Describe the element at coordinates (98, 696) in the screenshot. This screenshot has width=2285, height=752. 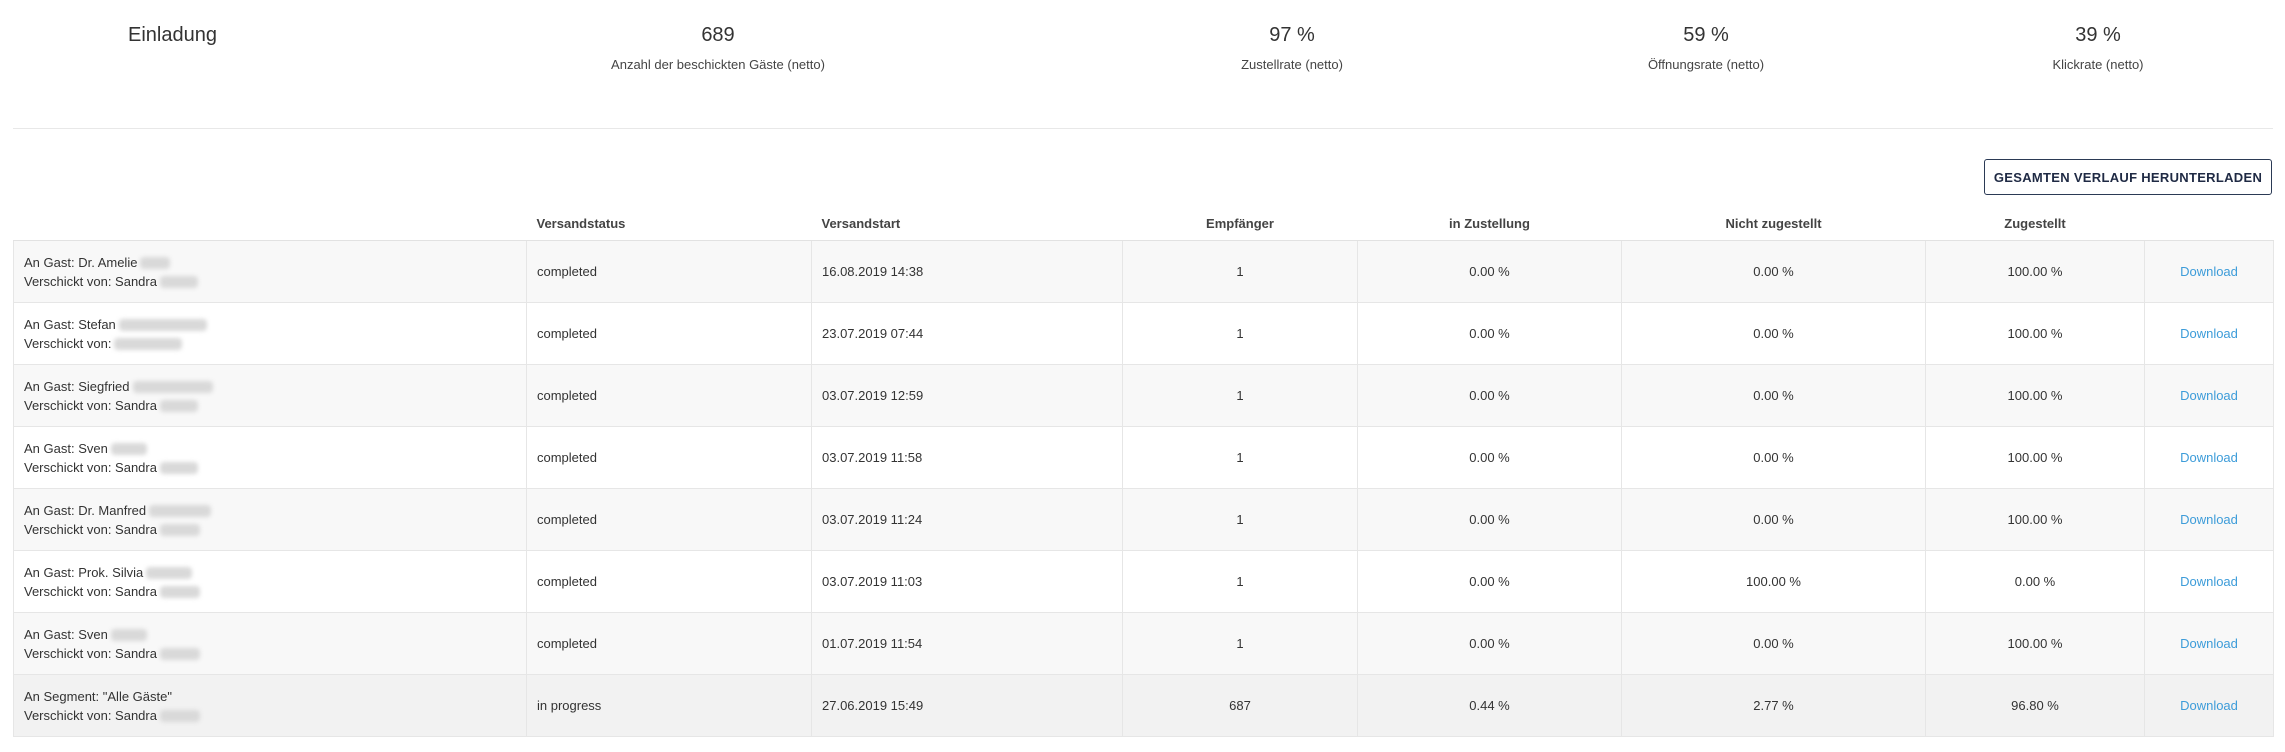
I see `recipient-to: An Segment: "Alle Gäste"` at that location.